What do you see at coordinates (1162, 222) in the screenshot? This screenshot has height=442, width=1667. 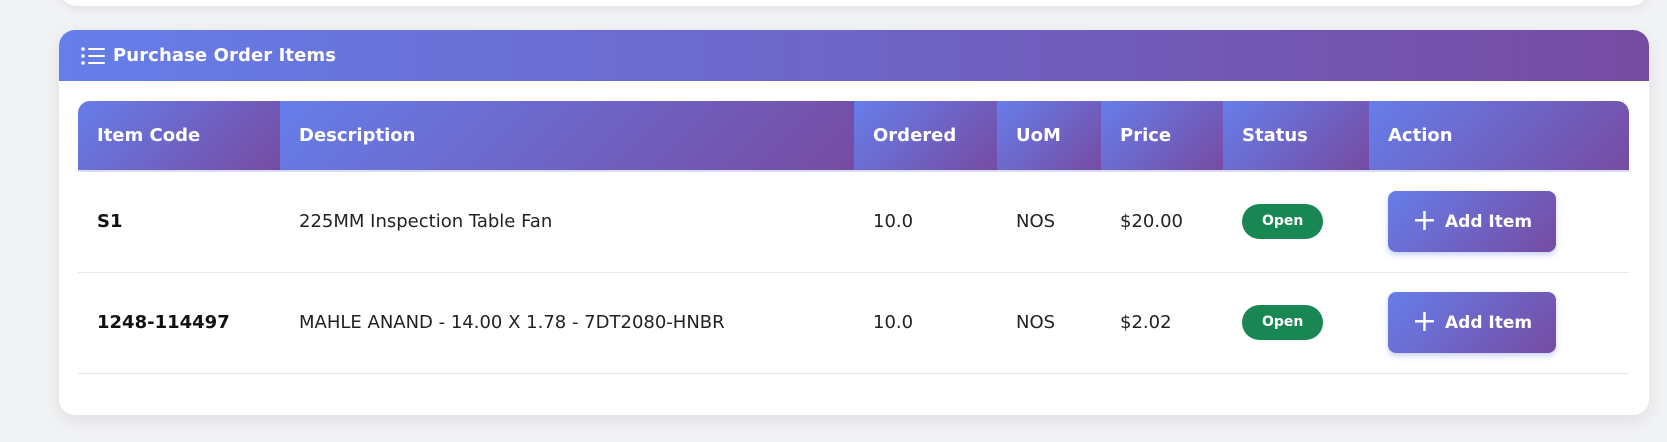 I see `price-cell: $20.00` at bounding box center [1162, 222].